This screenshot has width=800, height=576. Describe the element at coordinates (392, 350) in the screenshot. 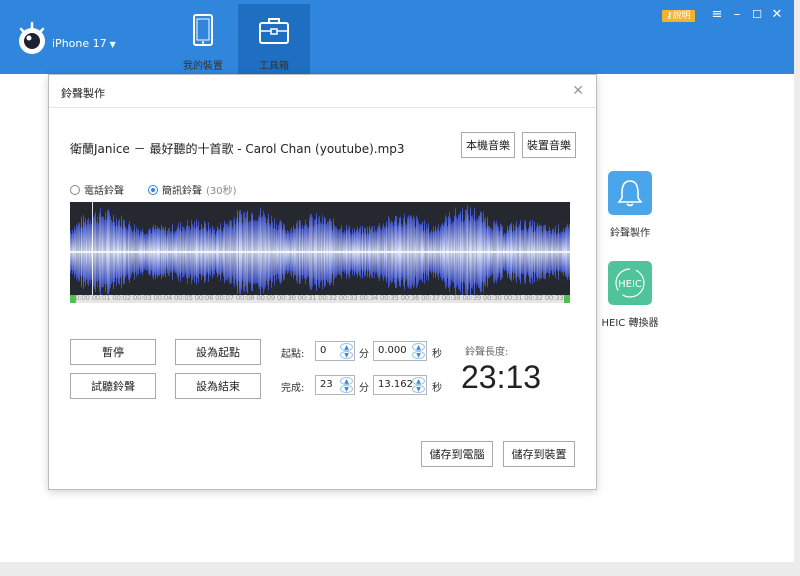

I see `start-second-value: 0.000` at that location.